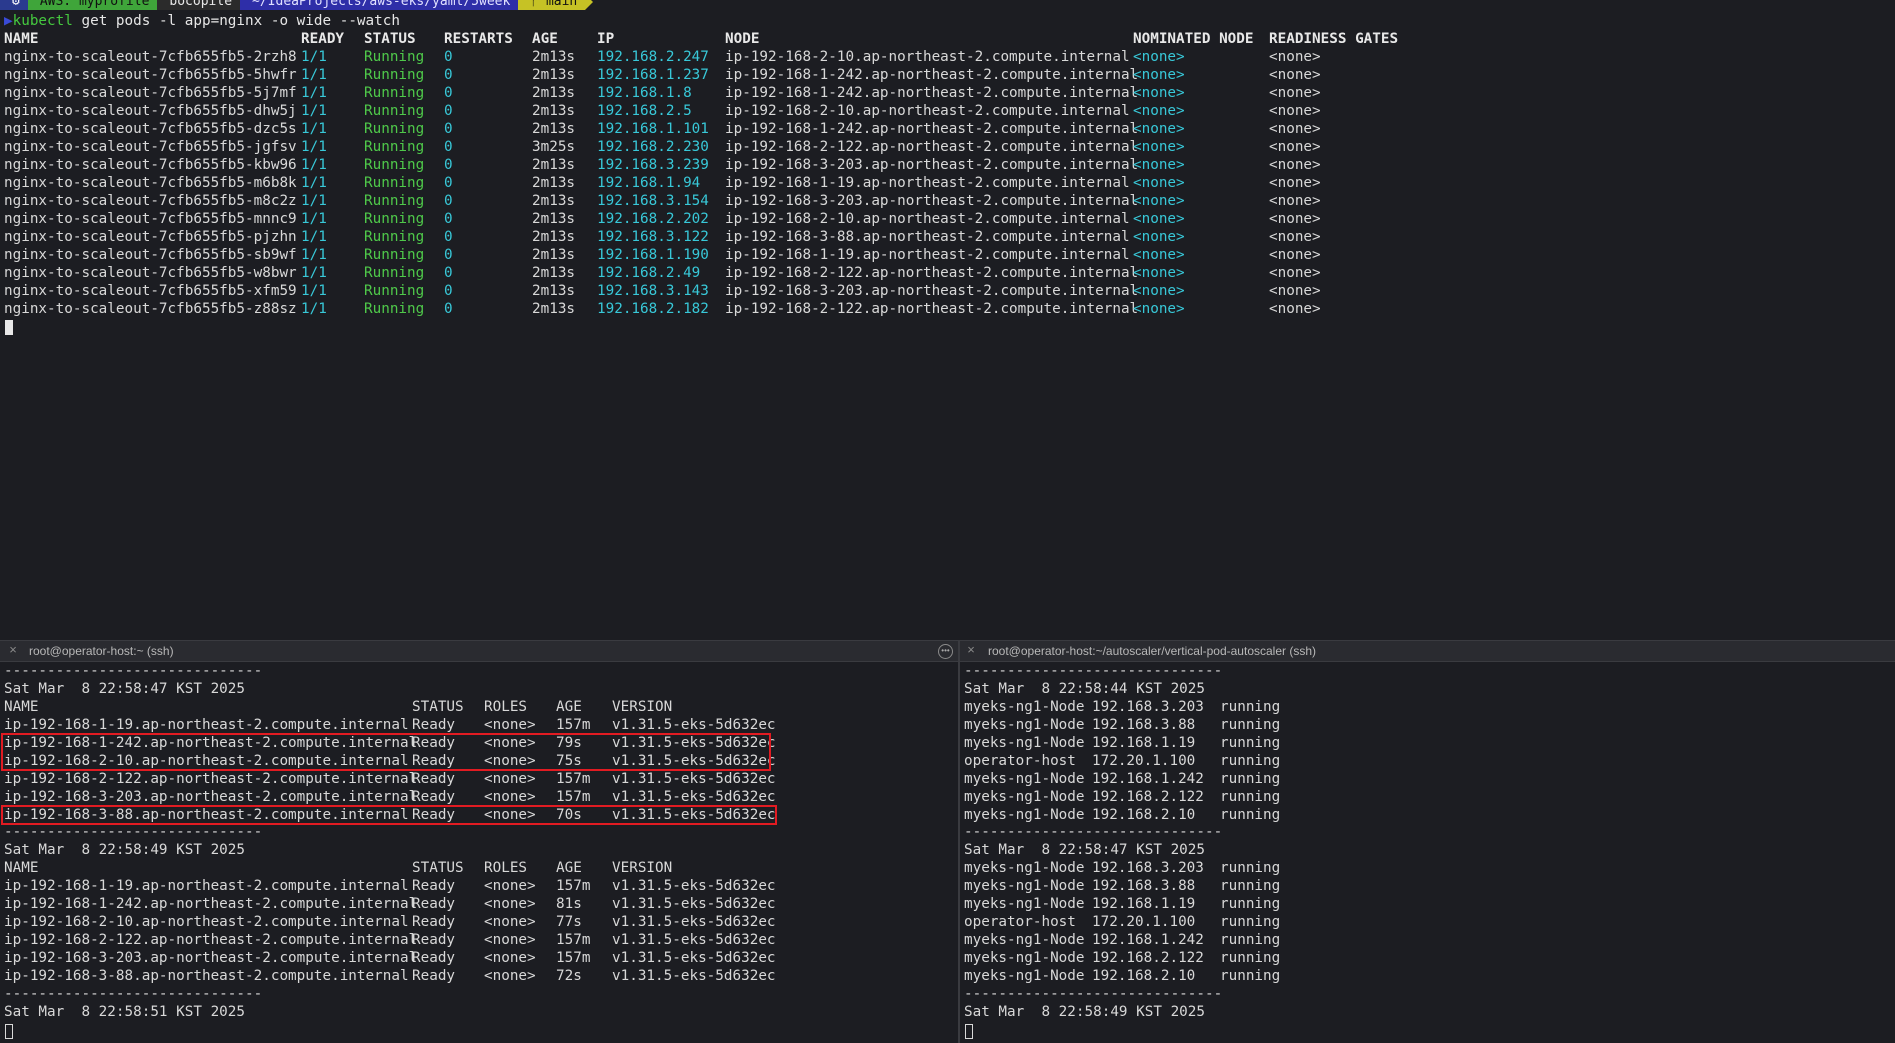  Describe the element at coordinates (390, 39) in the screenshot. I see `header-status: STATUS` at that location.